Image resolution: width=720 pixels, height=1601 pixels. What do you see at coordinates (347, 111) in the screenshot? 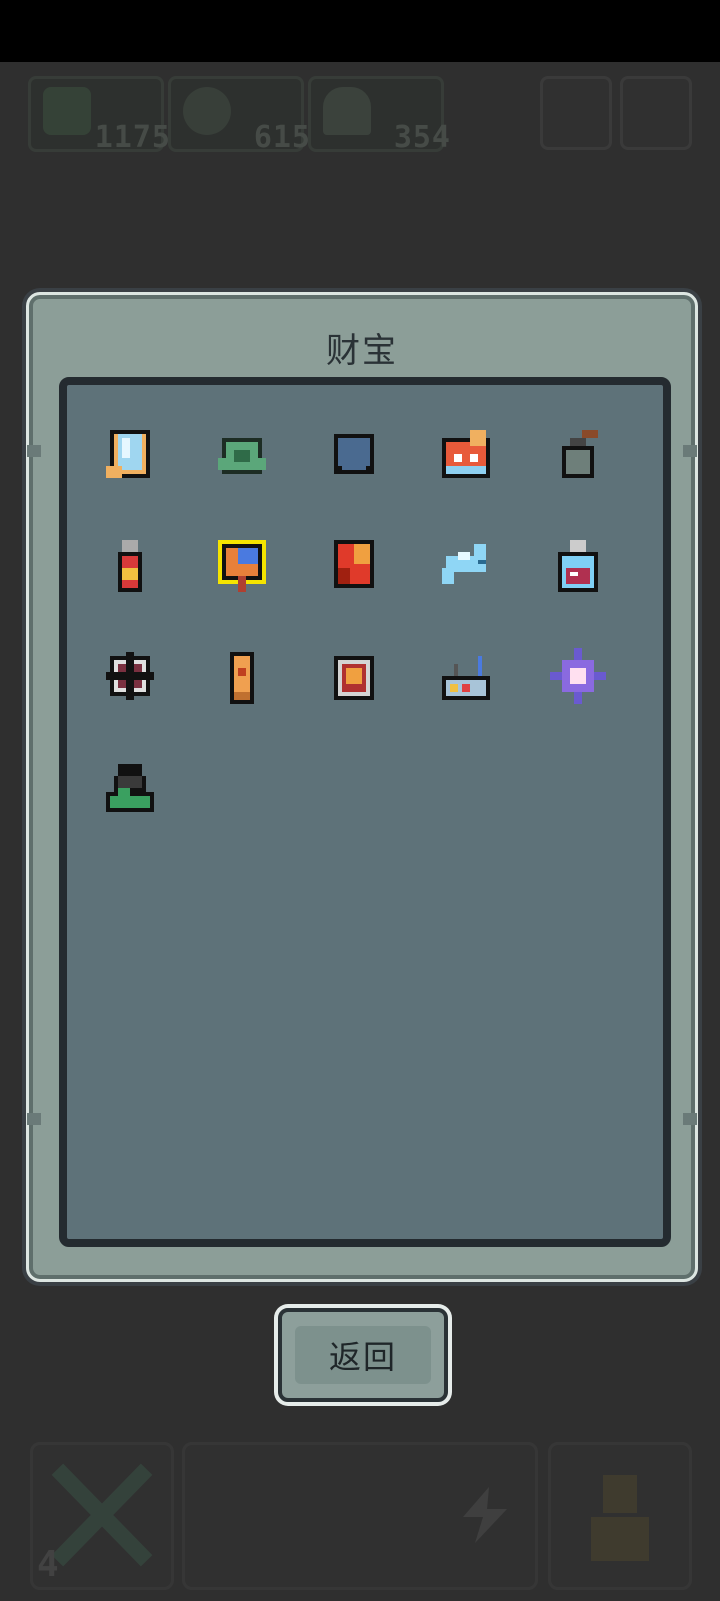
I see `material-icon` at bounding box center [347, 111].